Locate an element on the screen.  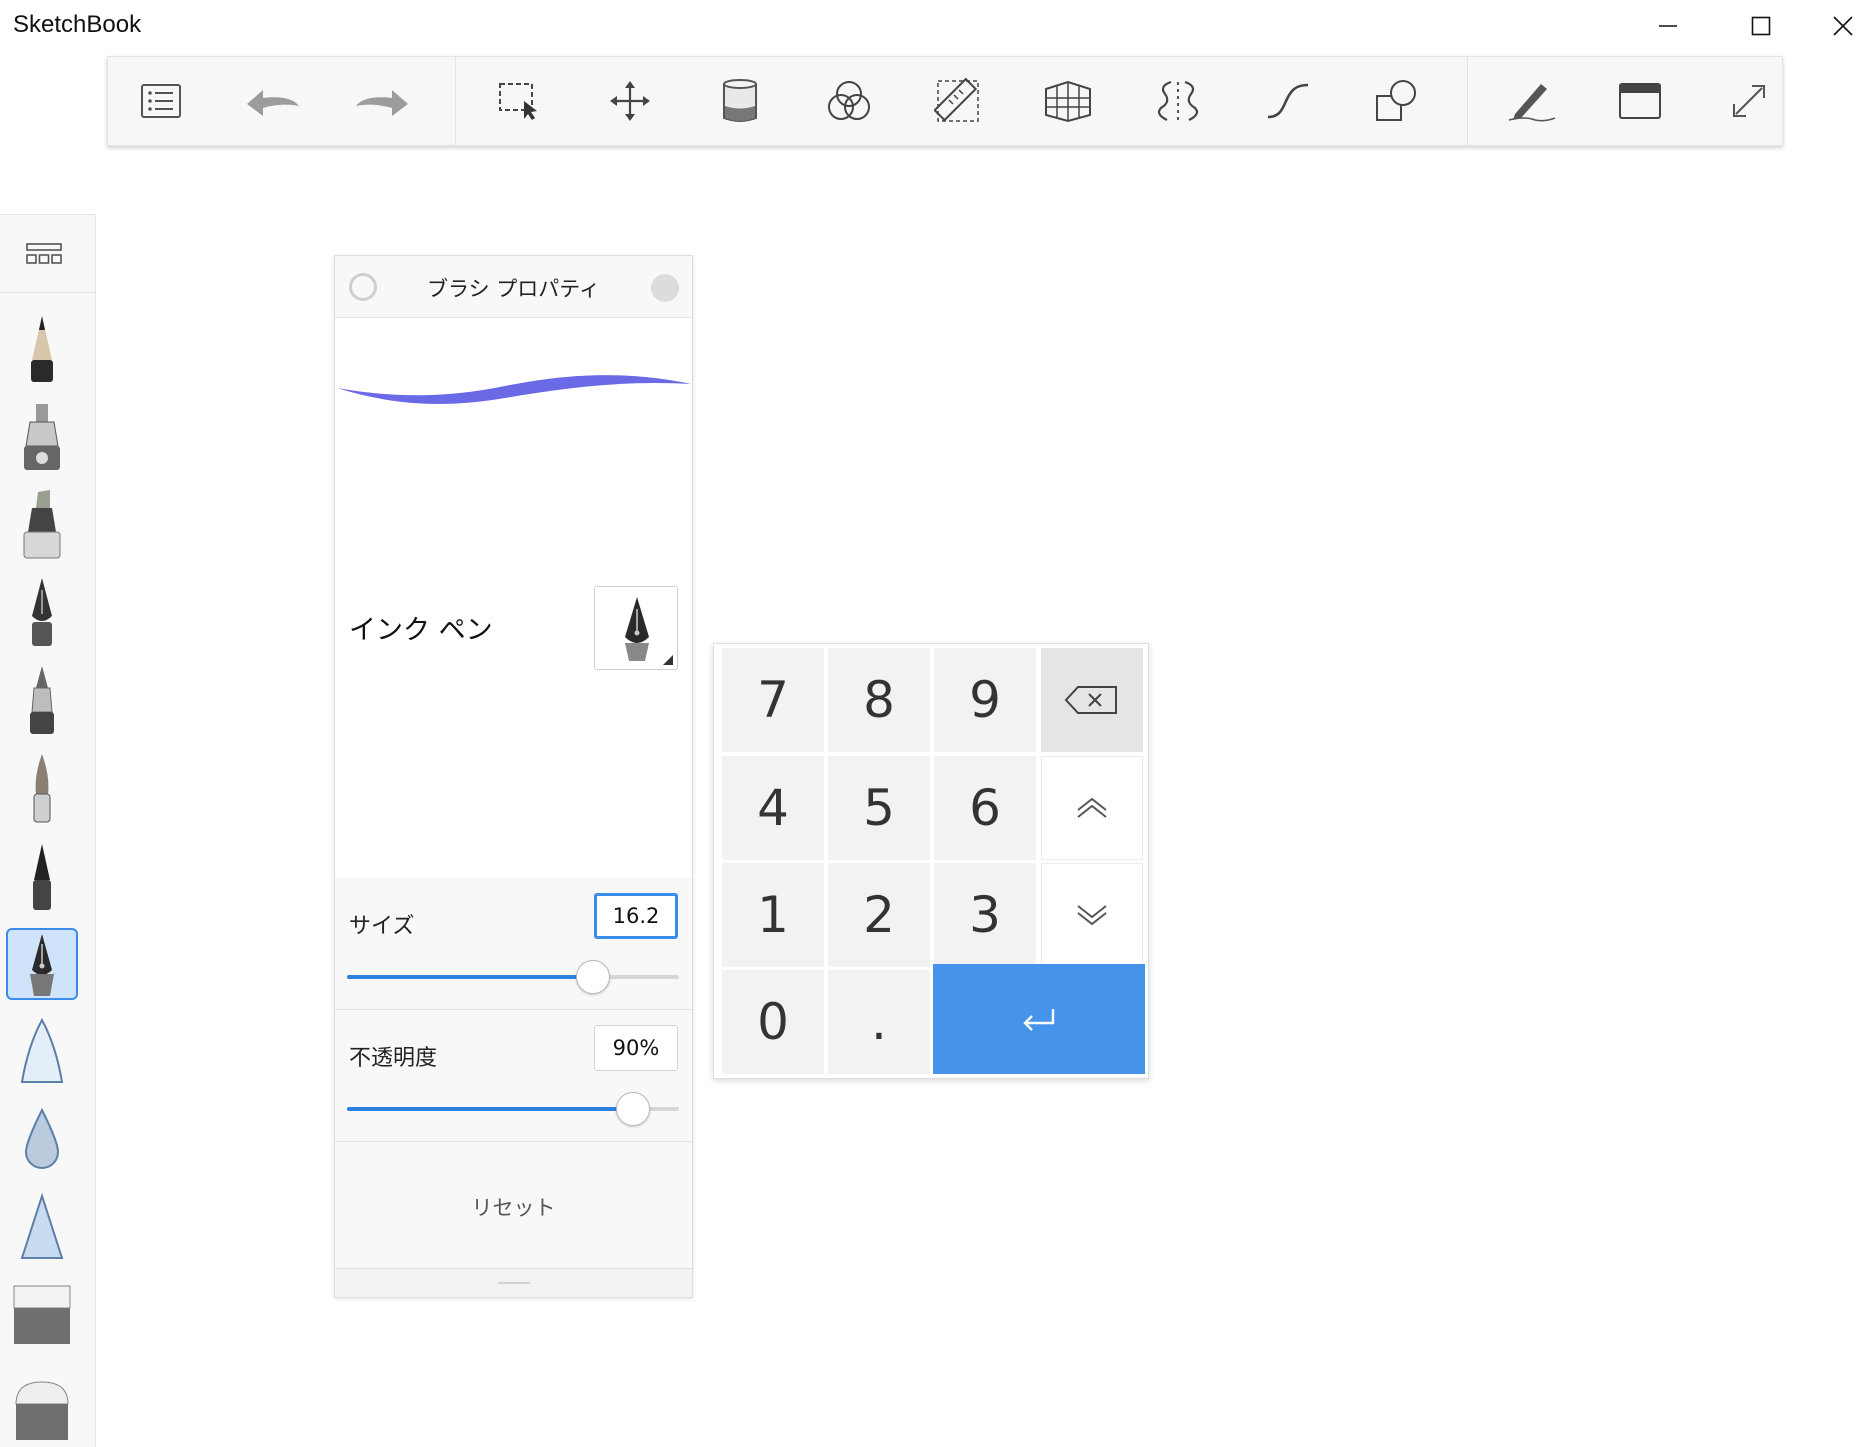
fountain-pen-brush is located at coordinates (42, 612).